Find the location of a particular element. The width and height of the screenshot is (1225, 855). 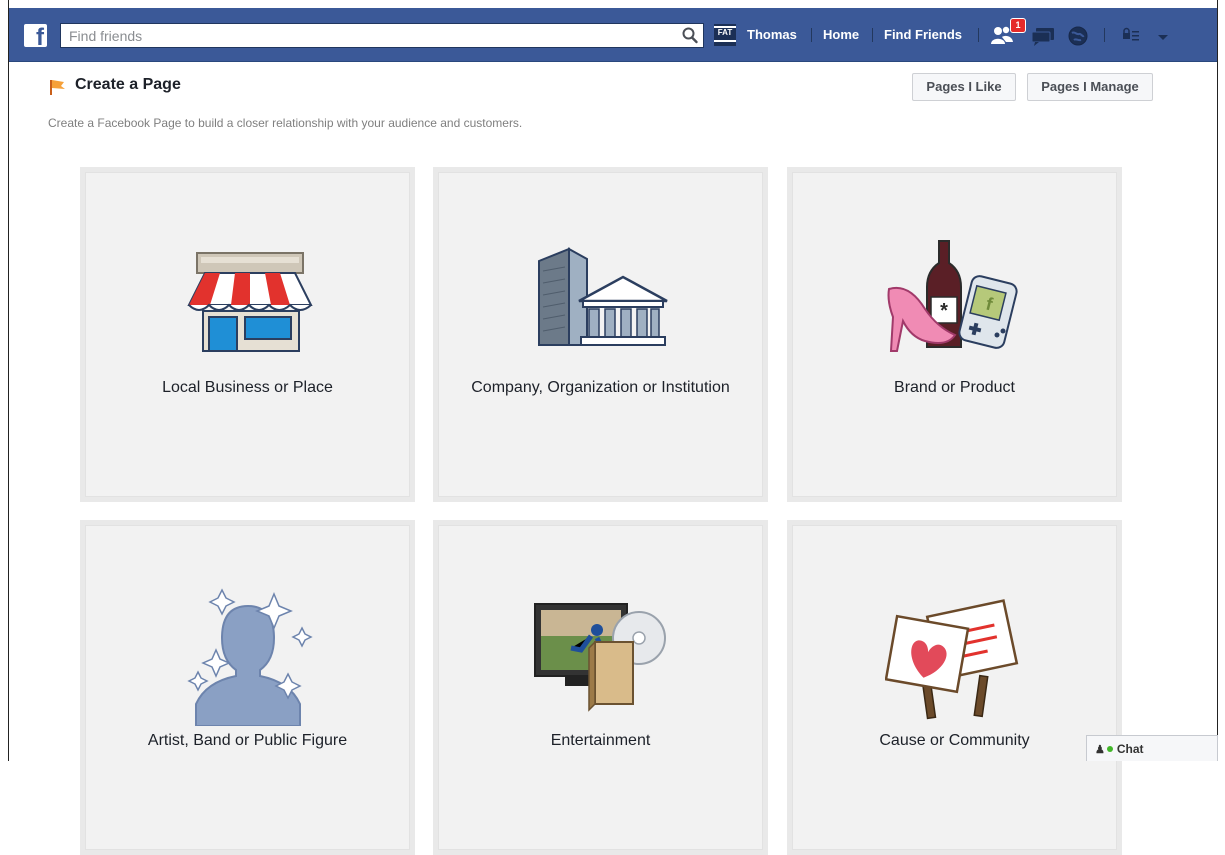

category-tile-entertainment: Entertainment is located at coordinates (600, 687).